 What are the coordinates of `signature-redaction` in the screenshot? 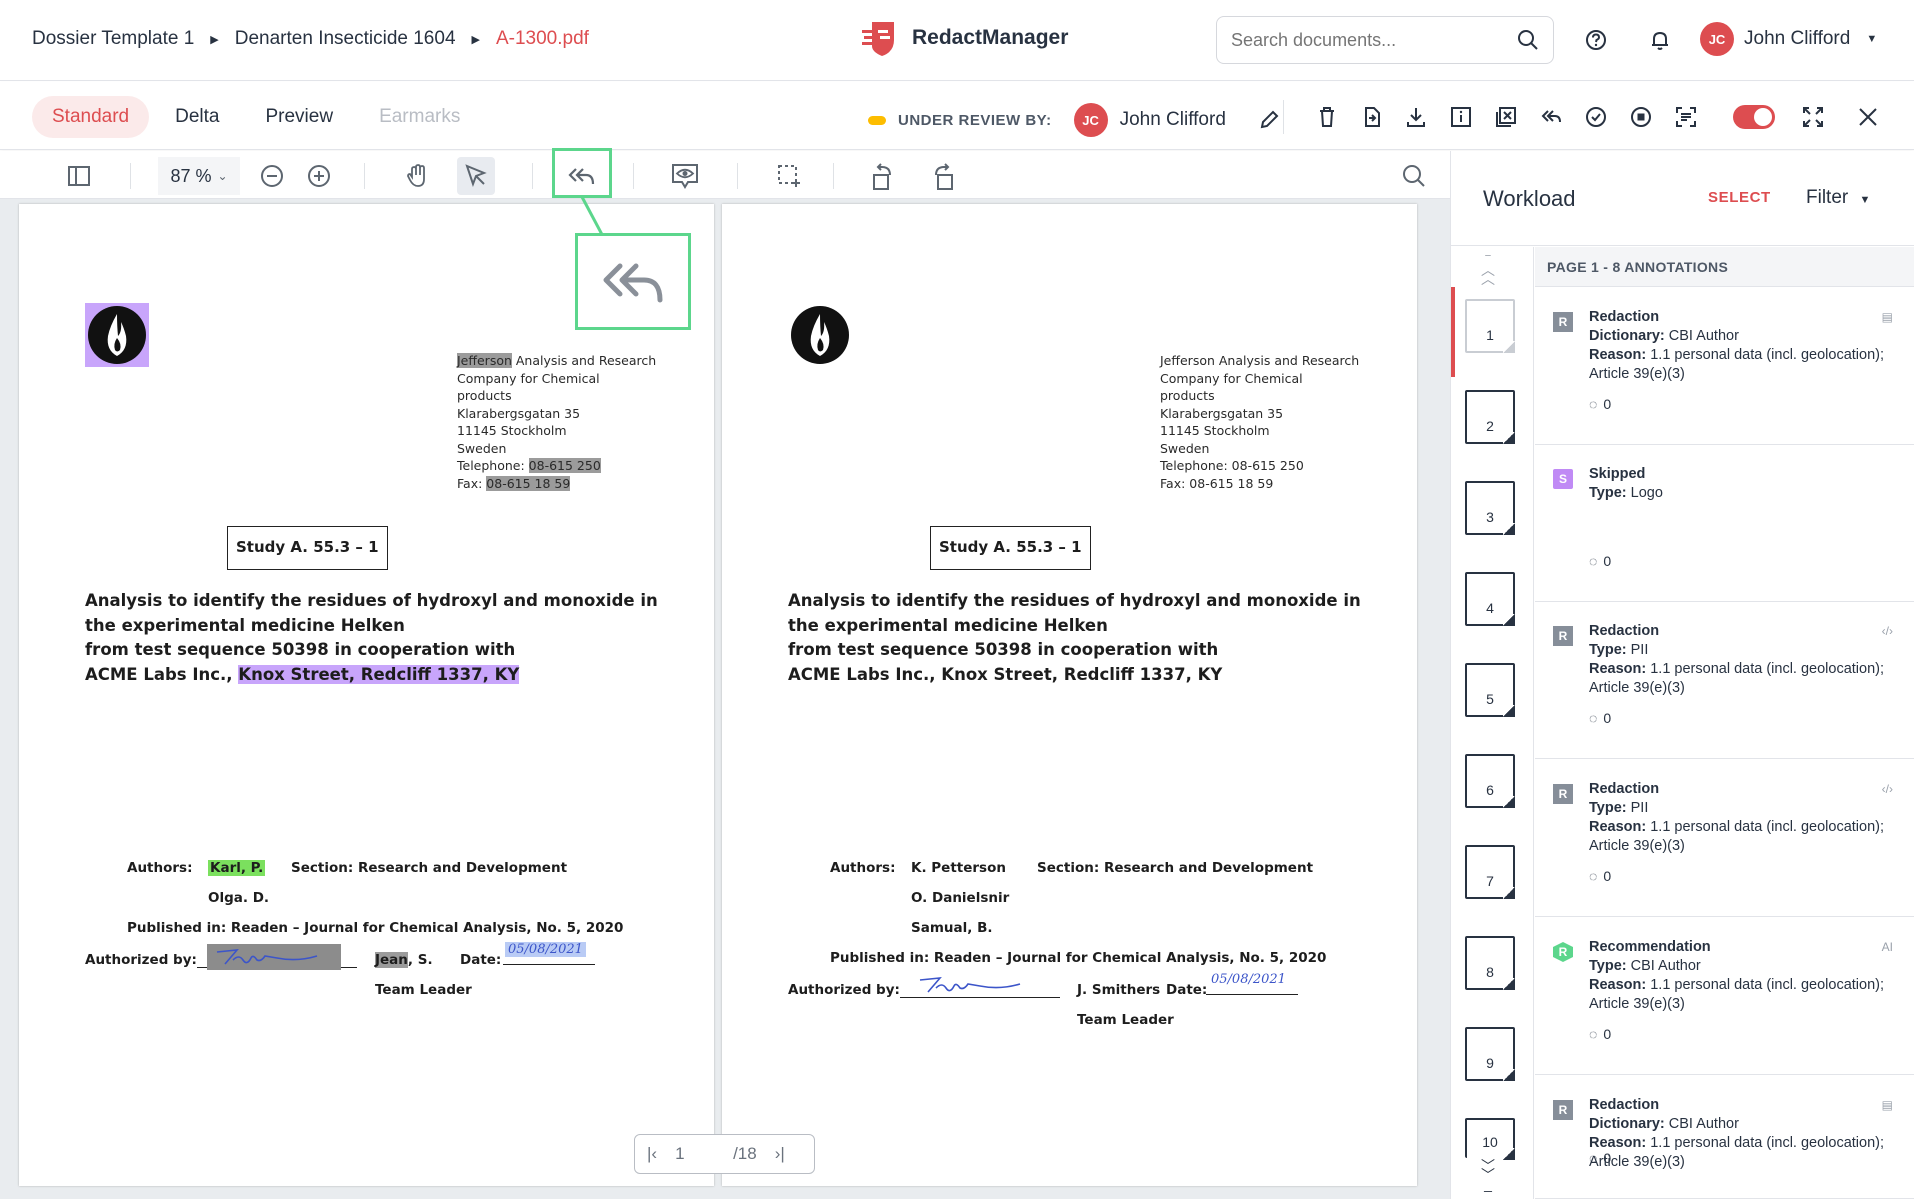 It's located at (274, 957).